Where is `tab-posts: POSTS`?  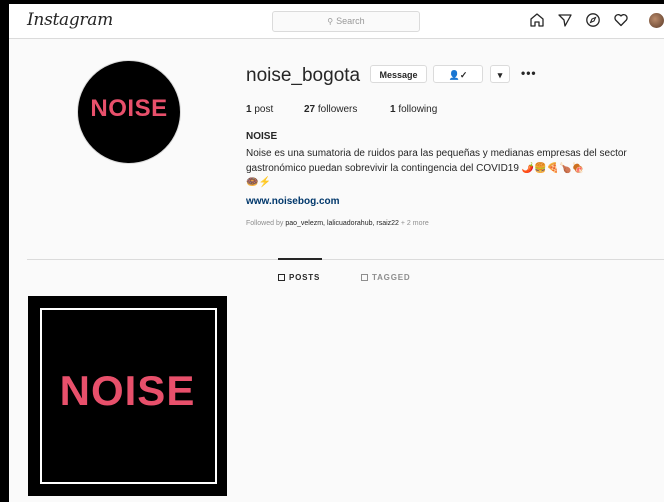 tab-posts: POSTS is located at coordinates (299, 277).